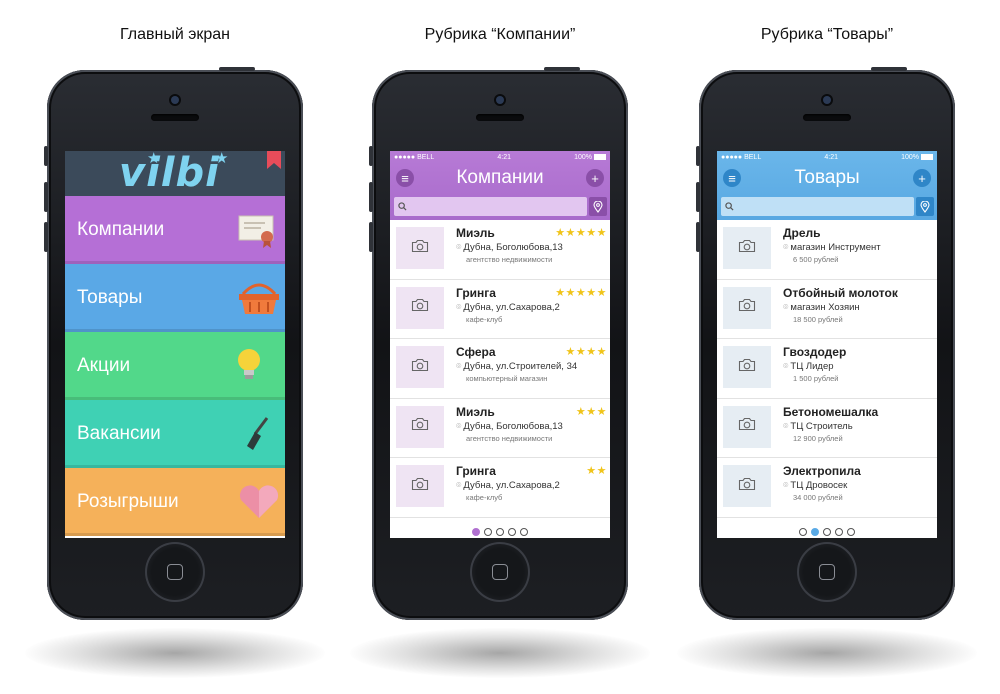 Image resolution: width=1000 pixels, height=694 pixels. What do you see at coordinates (910, 157) in the screenshot?
I see `battery-label: 100%` at bounding box center [910, 157].